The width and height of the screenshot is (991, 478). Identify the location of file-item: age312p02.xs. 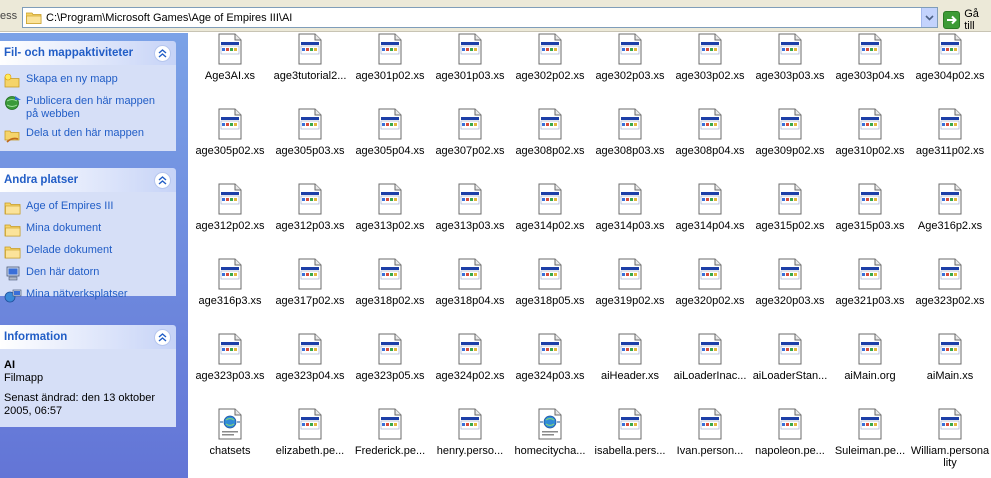
(230, 219).